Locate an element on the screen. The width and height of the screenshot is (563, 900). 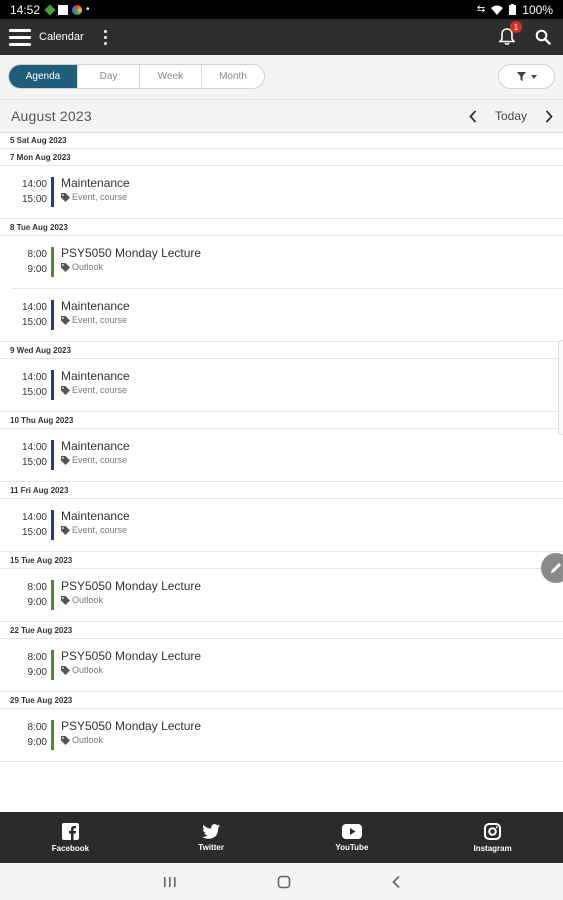
more-options-icon is located at coordinates (106, 37).